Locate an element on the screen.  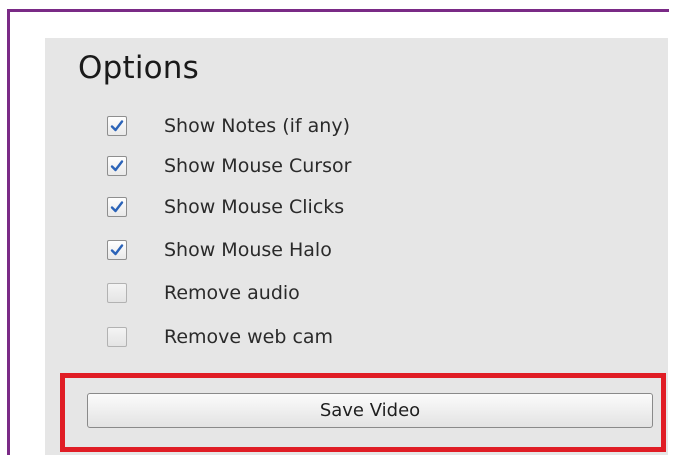
save-video-button: Save Video is located at coordinates (370, 410).